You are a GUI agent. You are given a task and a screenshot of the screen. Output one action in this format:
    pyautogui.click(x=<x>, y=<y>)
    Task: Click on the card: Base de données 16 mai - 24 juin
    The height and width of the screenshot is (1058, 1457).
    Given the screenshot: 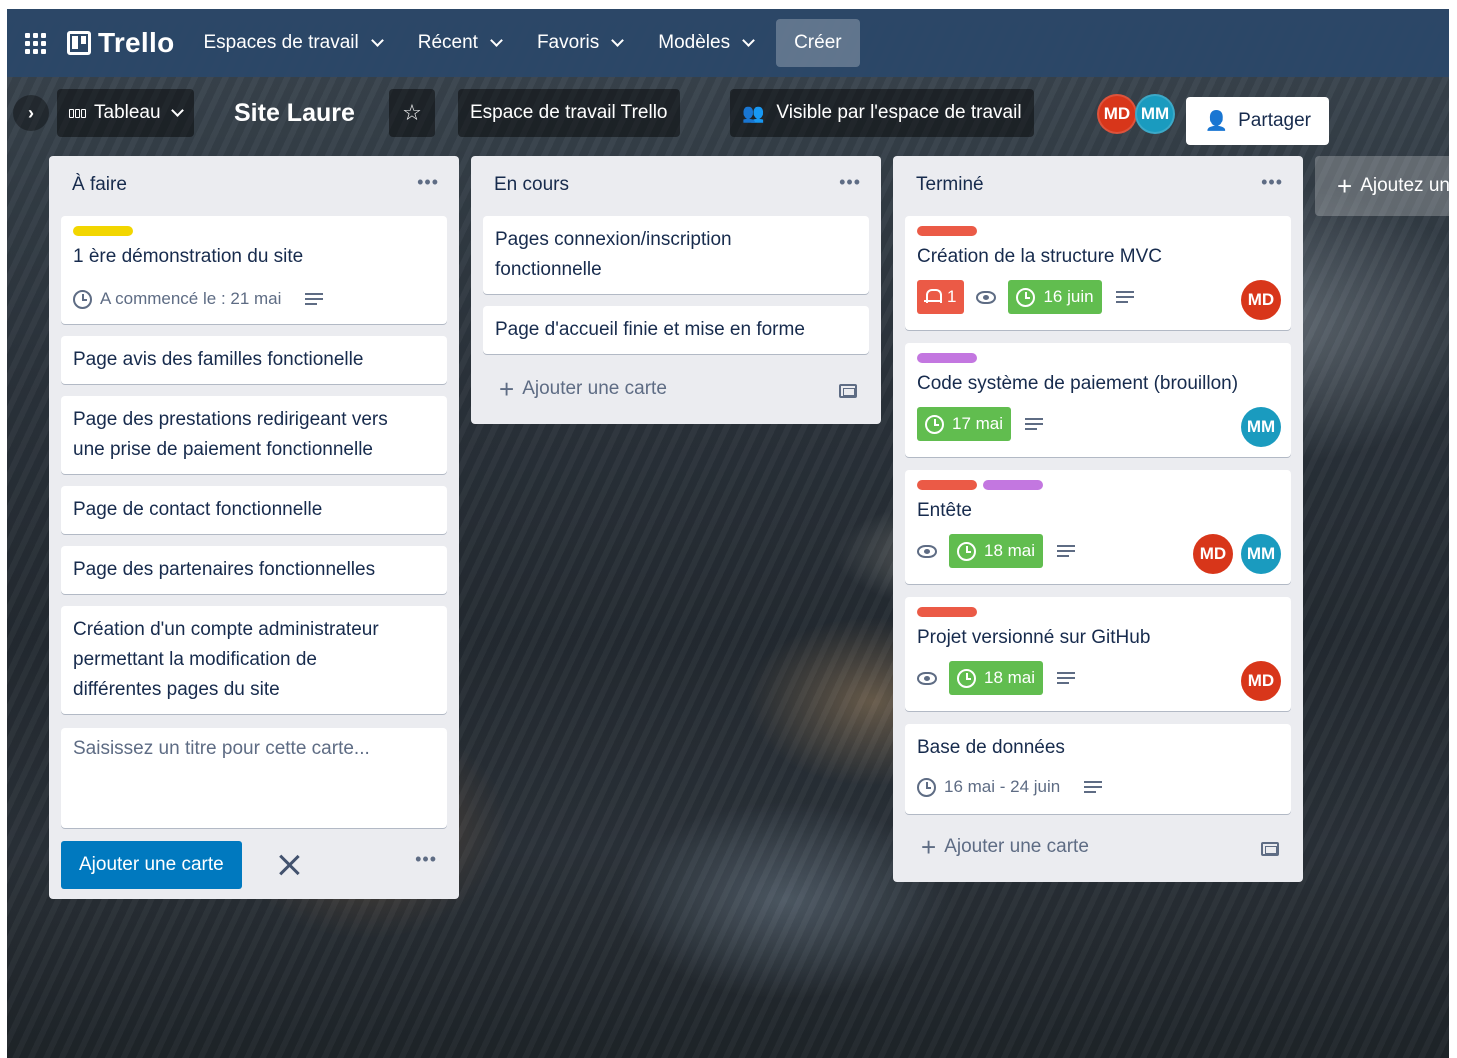 What is the action you would take?
    pyautogui.click(x=1098, y=769)
    